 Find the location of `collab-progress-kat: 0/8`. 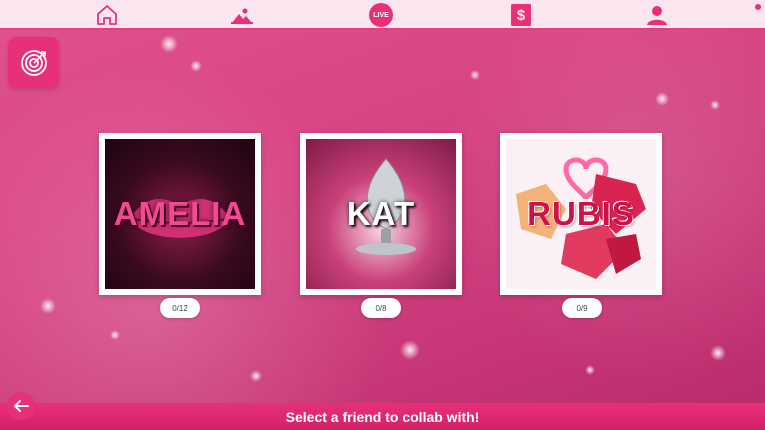

collab-progress-kat: 0/8 is located at coordinates (381, 308).